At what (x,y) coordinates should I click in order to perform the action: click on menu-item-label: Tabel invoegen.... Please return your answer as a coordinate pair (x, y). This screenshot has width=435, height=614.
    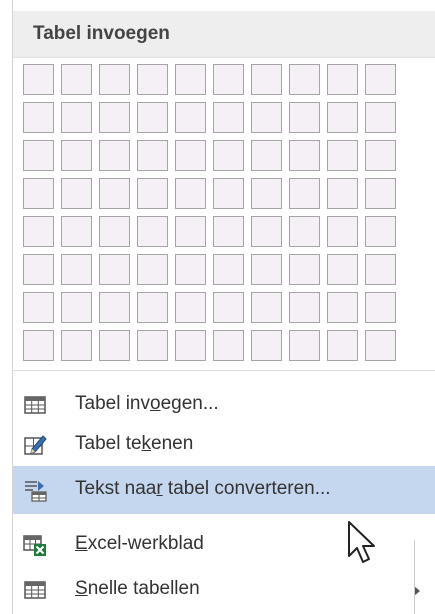
    Looking at the image, I should click on (147, 403).